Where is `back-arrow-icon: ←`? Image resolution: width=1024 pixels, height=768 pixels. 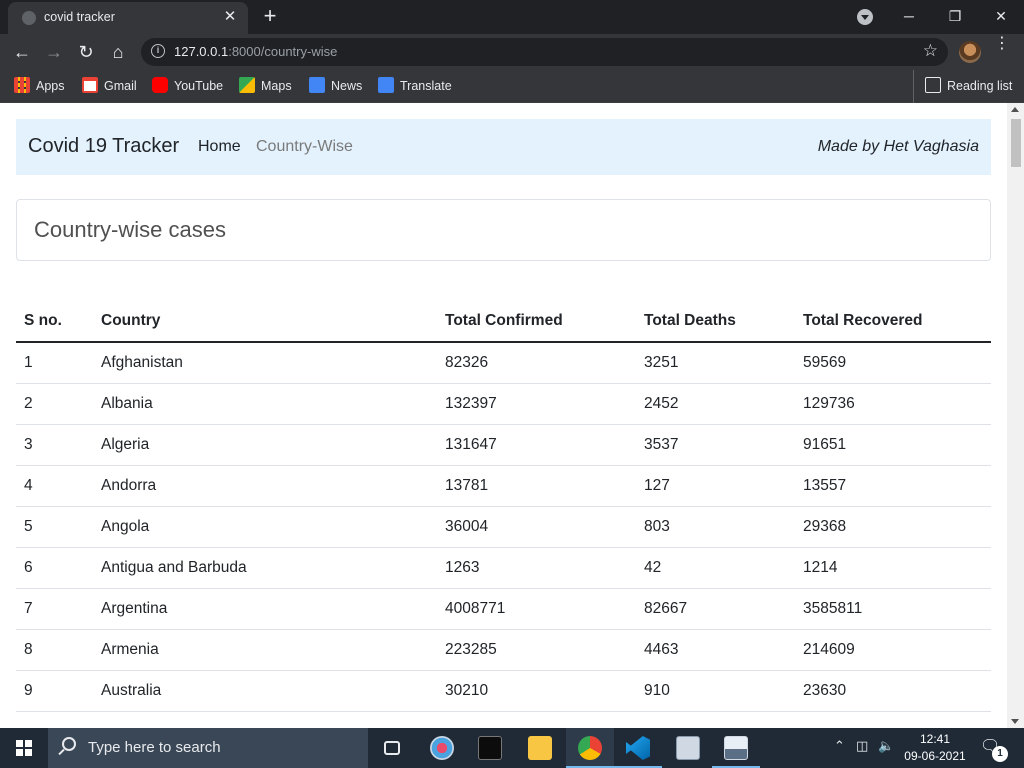 back-arrow-icon: ← is located at coordinates (22, 52).